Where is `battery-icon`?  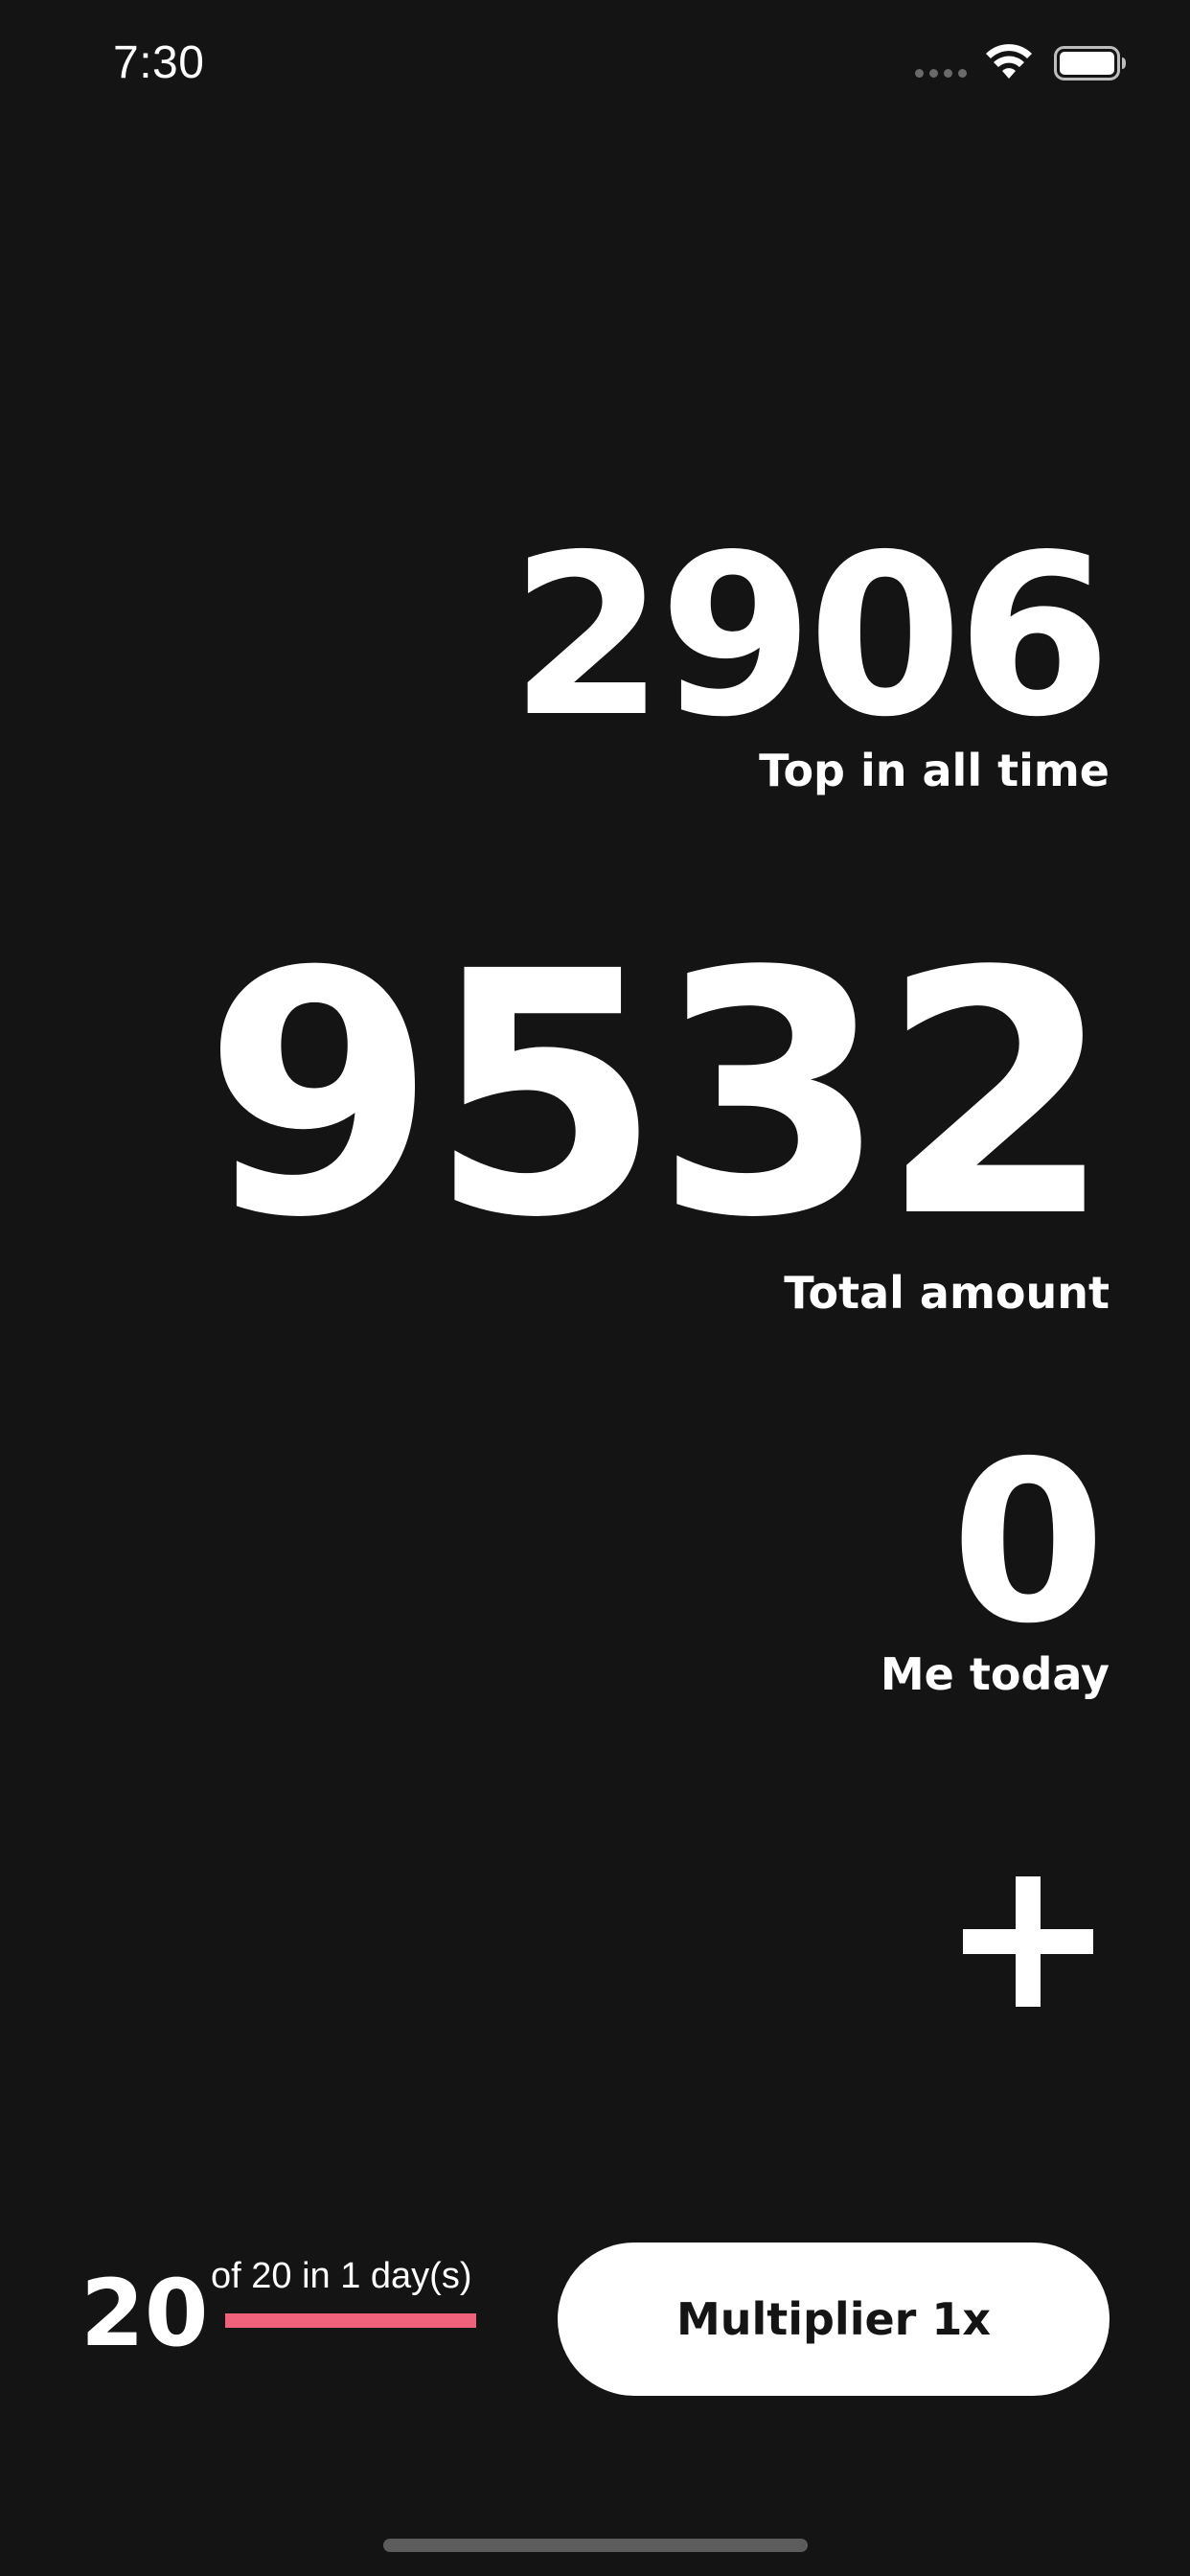
battery-icon is located at coordinates (1090, 63).